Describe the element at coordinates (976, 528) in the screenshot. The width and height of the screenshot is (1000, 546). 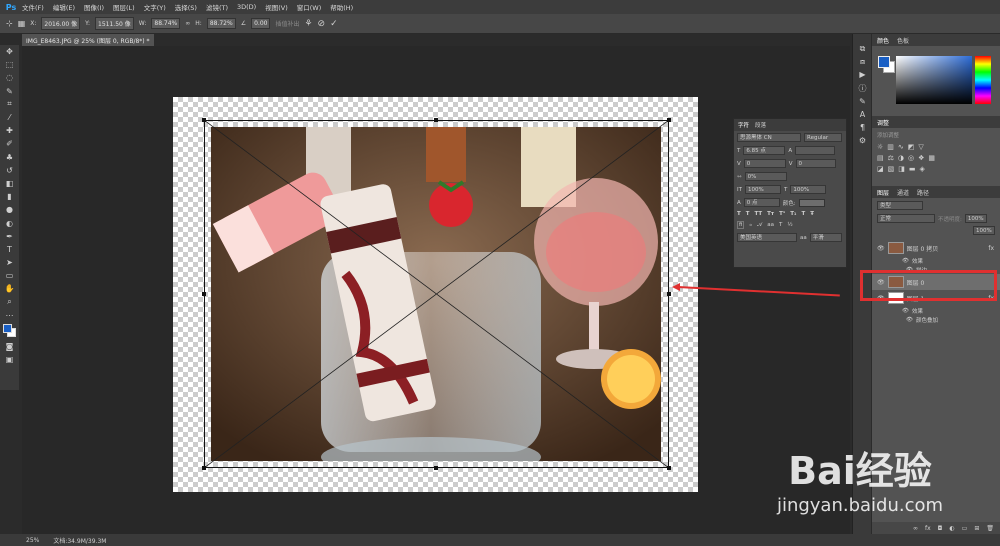
I see `new-layer-icon: ⊞` at that location.